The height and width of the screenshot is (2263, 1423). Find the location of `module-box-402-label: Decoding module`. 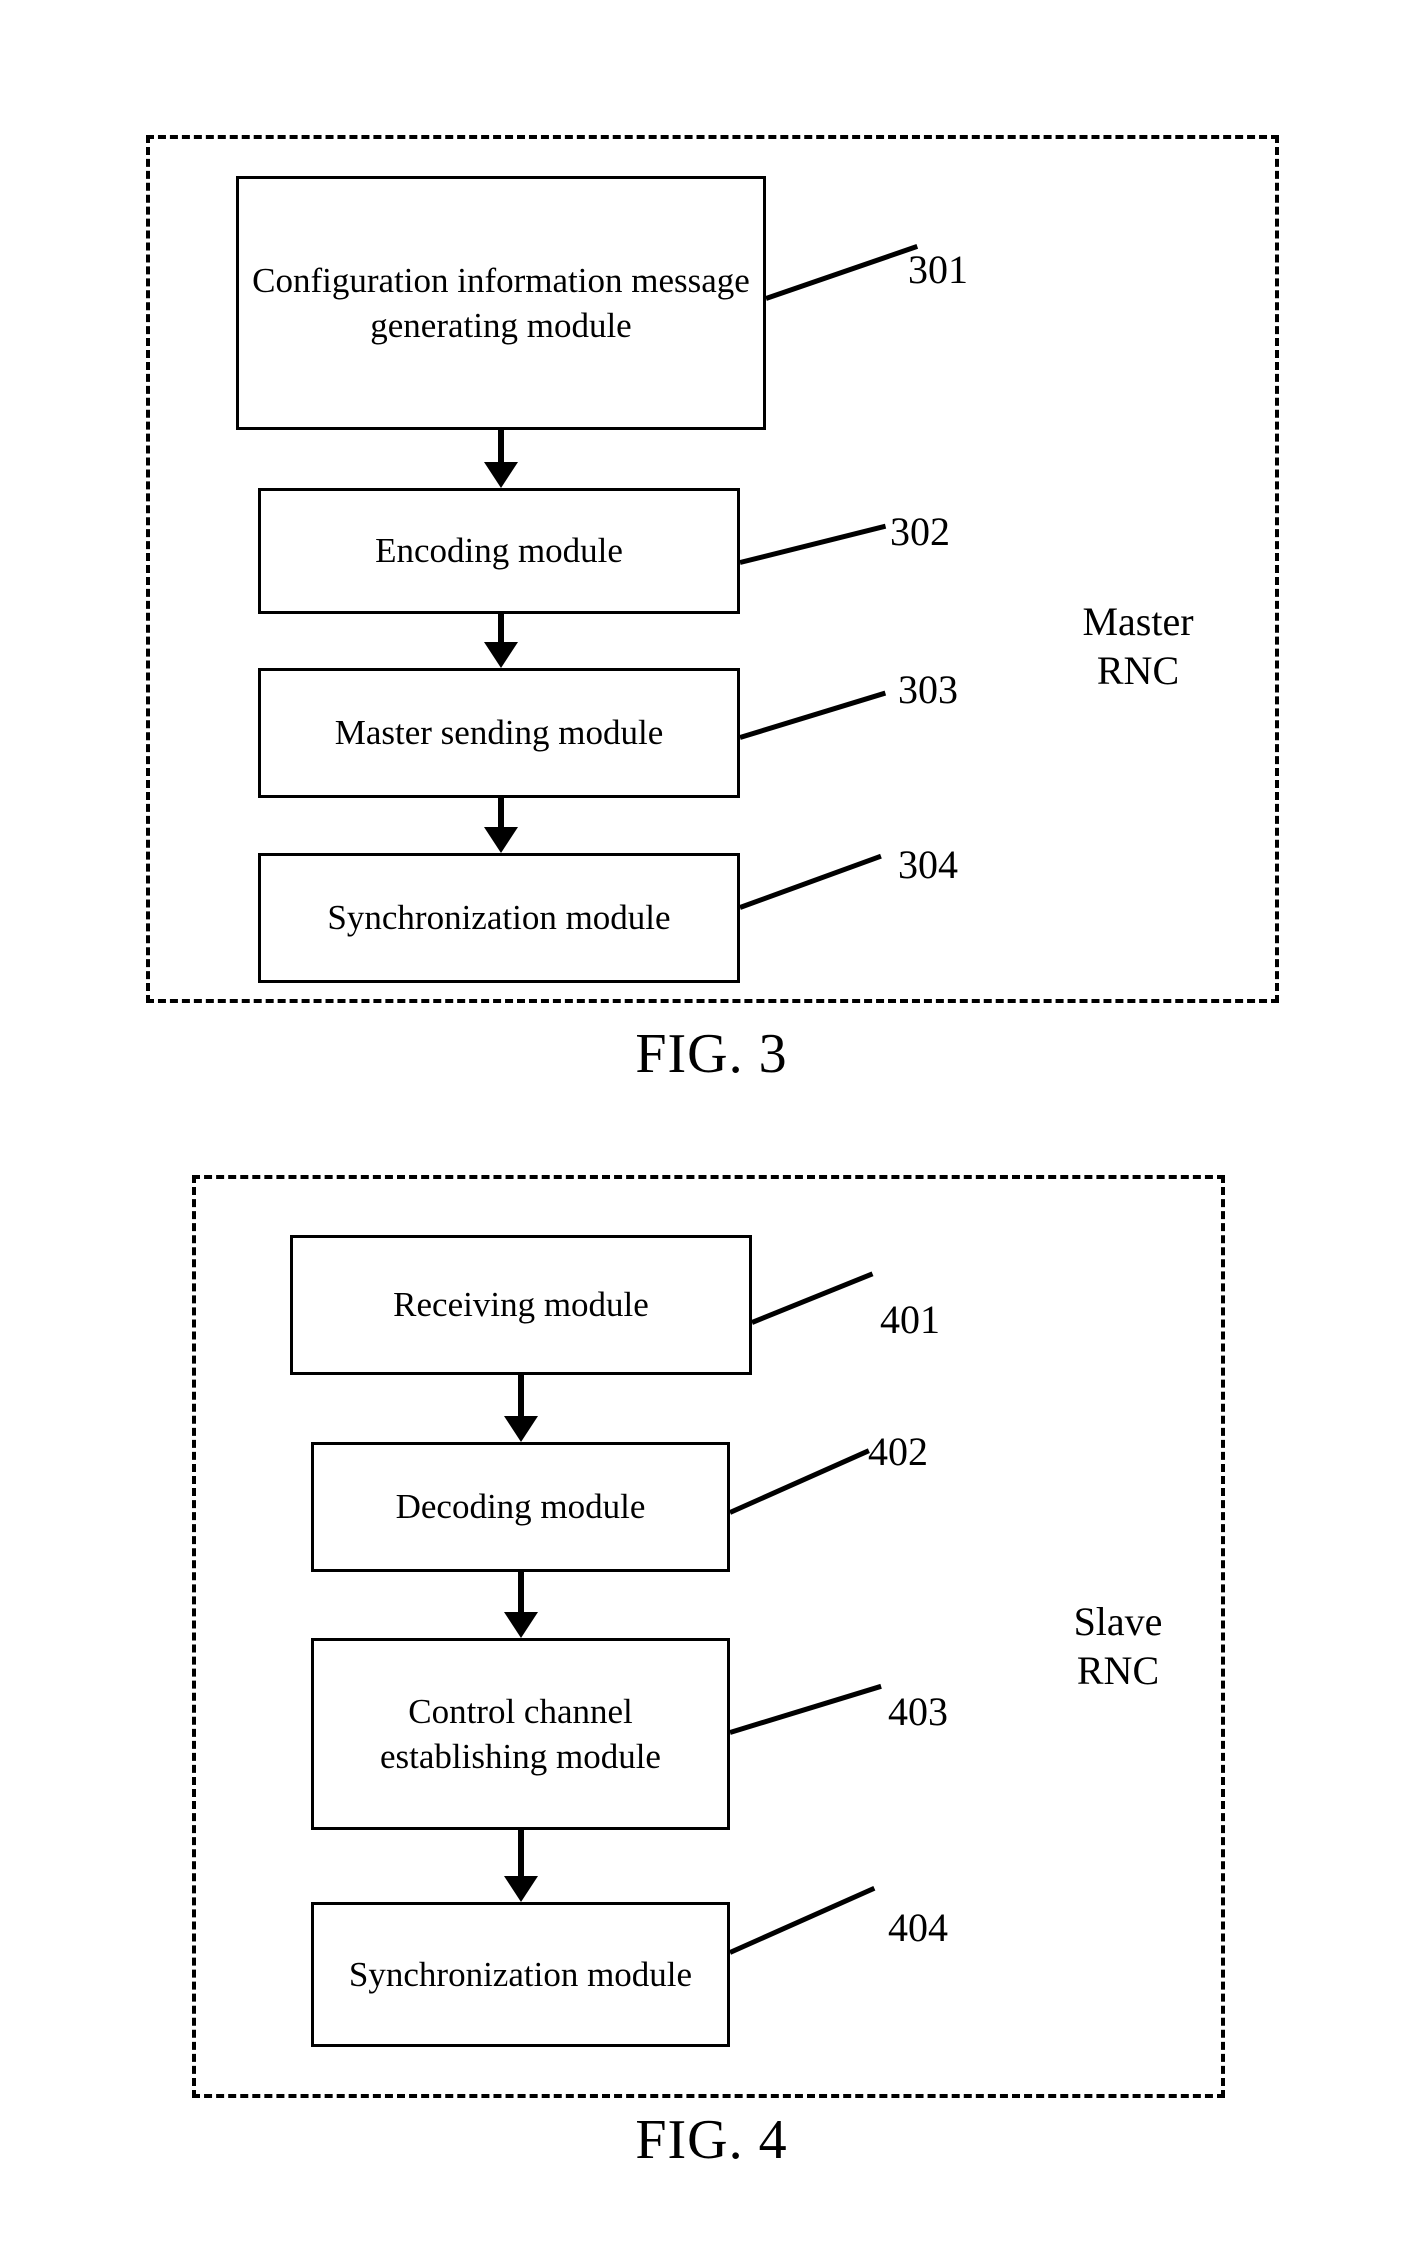

module-box-402-label: Decoding module is located at coordinates (520, 1507).